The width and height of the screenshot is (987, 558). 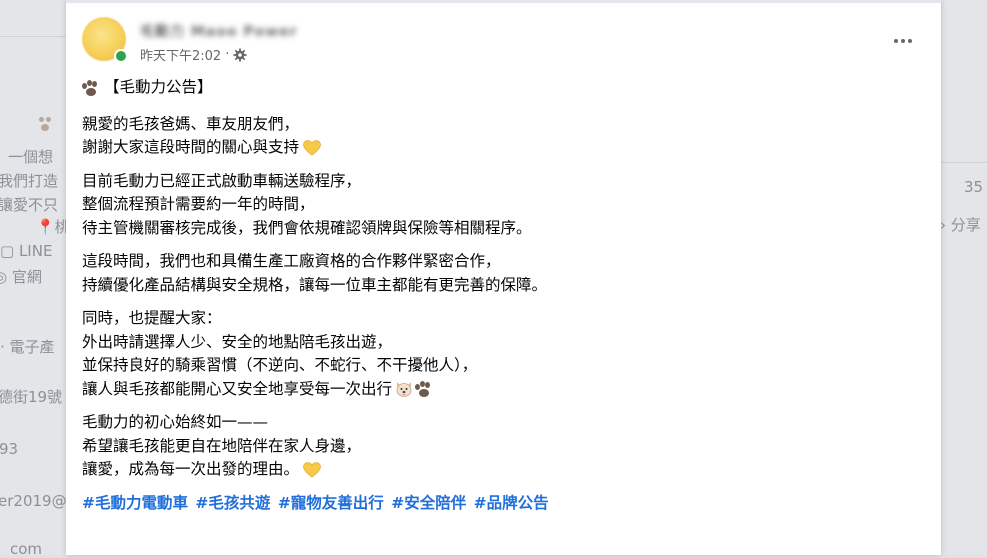 I want to click on background-count: 35, so click(x=974, y=187).